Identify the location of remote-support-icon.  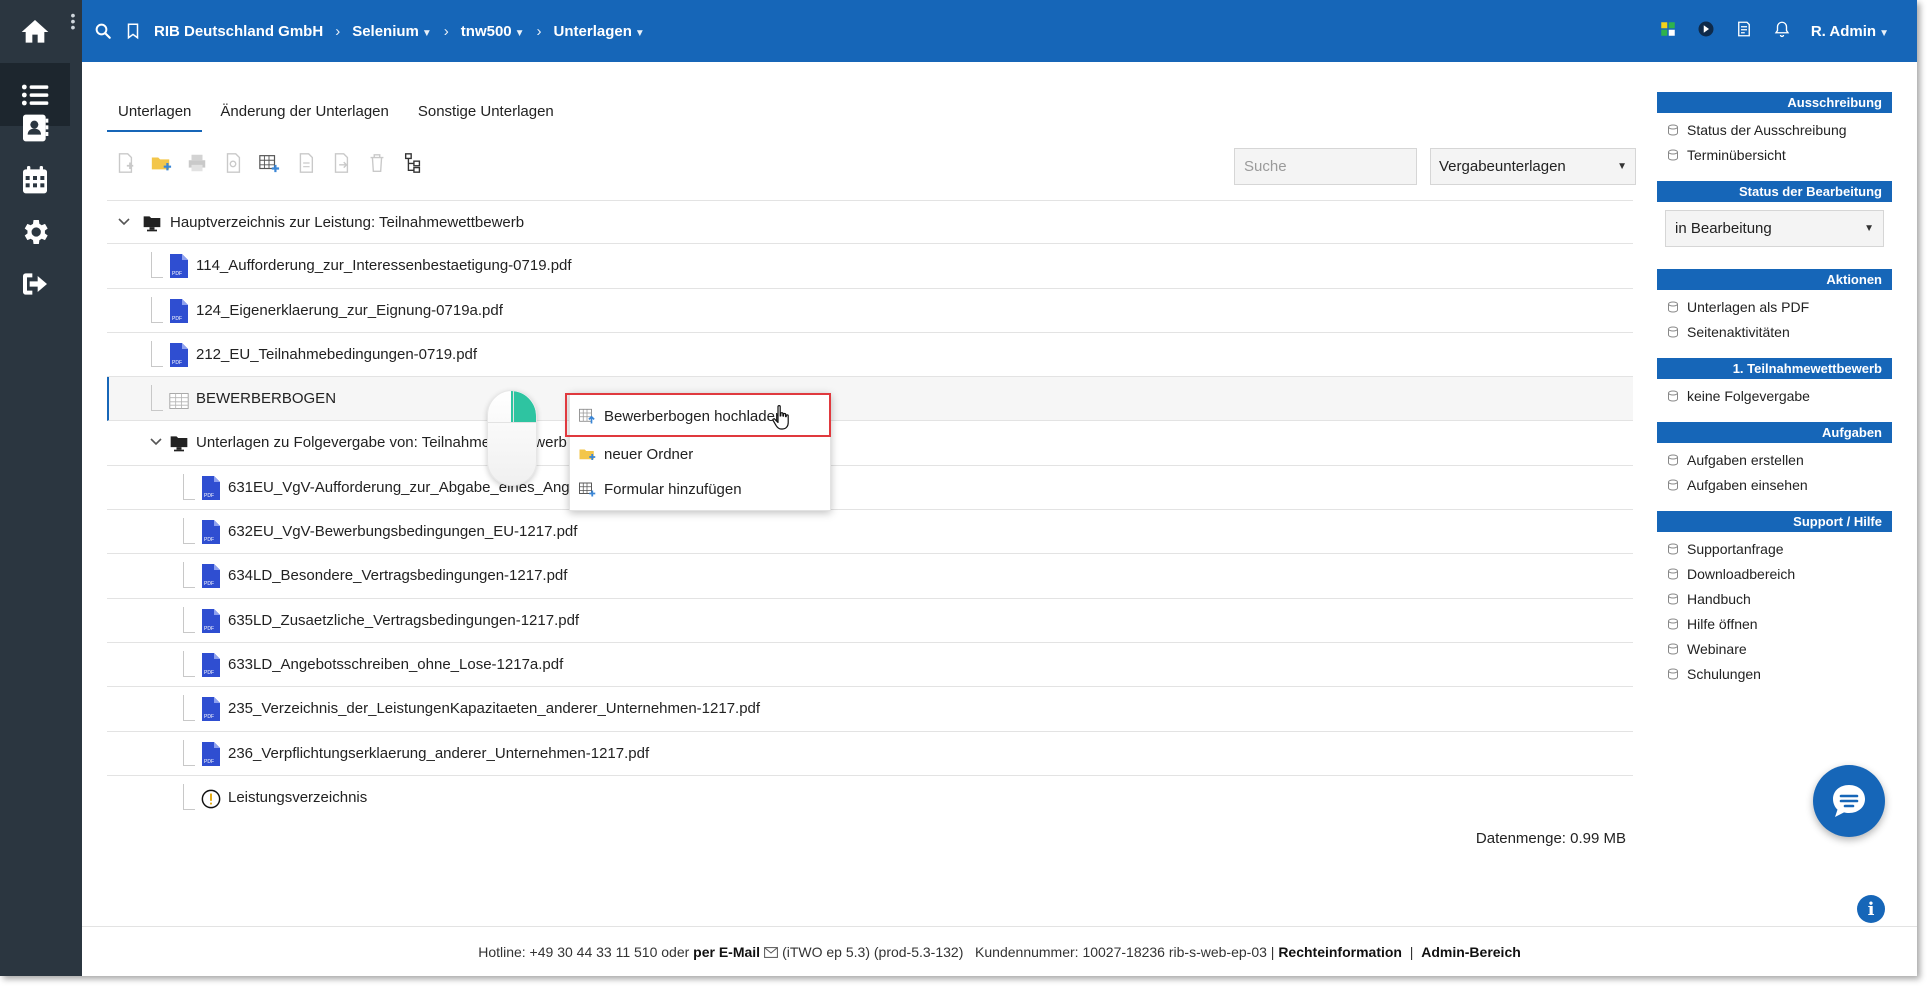
(1706, 31).